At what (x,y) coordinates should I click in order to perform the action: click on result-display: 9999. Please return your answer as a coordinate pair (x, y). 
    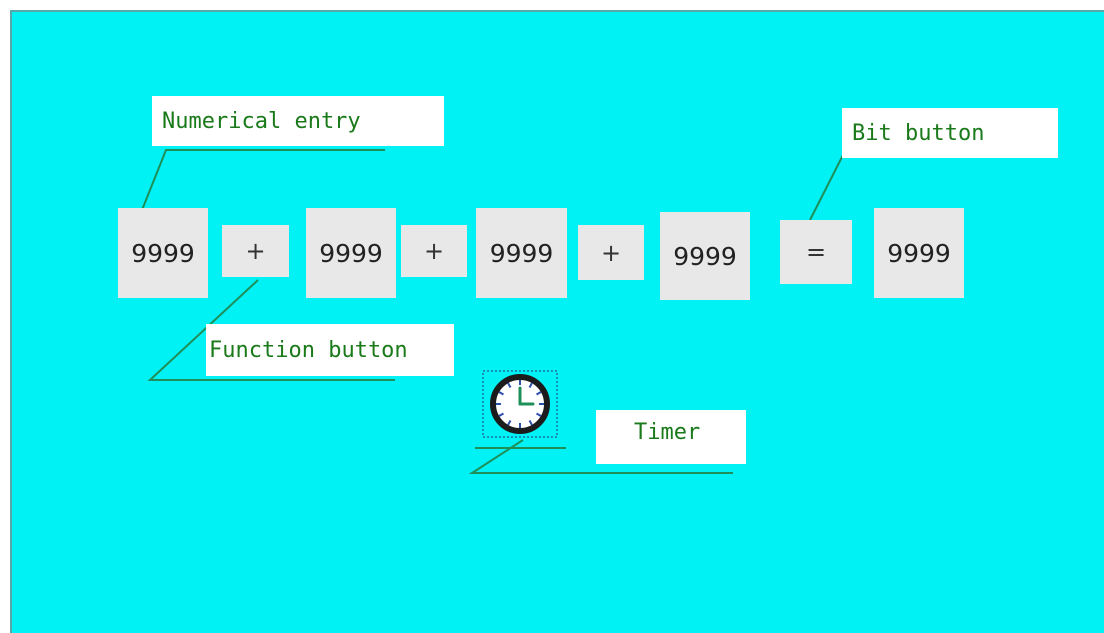
    Looking at the image, I should click on (919, 253).